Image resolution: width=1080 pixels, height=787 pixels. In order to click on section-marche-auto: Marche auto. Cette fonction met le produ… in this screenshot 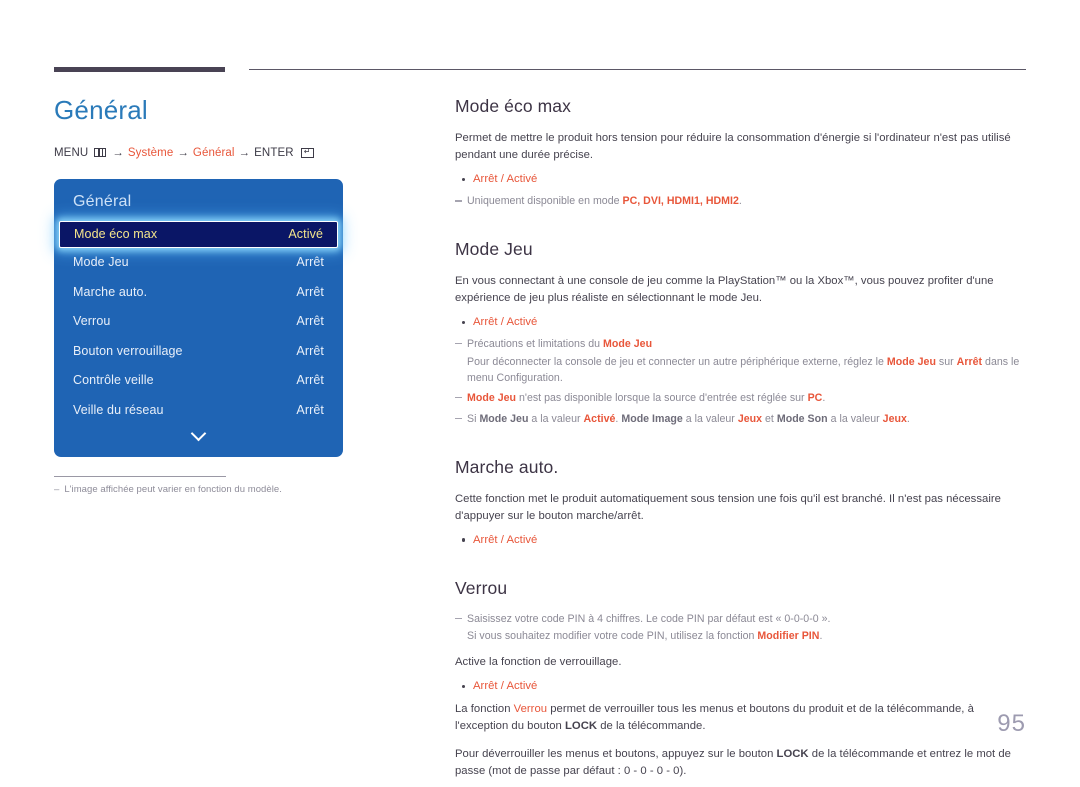, I will do `click(741, 503)`.